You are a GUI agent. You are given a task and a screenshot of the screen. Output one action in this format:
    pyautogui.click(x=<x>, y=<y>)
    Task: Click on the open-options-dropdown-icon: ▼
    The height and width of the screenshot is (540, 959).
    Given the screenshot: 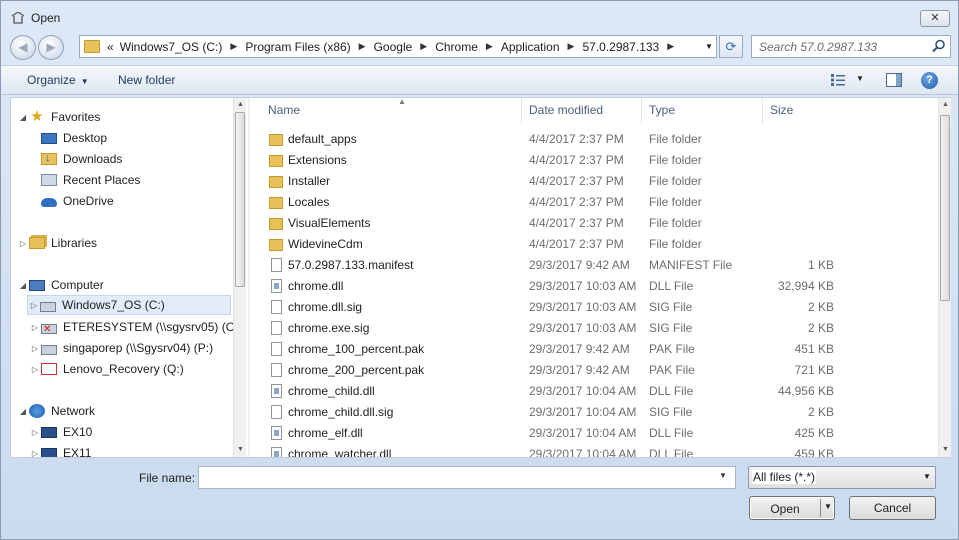 What is the action you would take?
    pyautogui.click(x=828, y=506)
    